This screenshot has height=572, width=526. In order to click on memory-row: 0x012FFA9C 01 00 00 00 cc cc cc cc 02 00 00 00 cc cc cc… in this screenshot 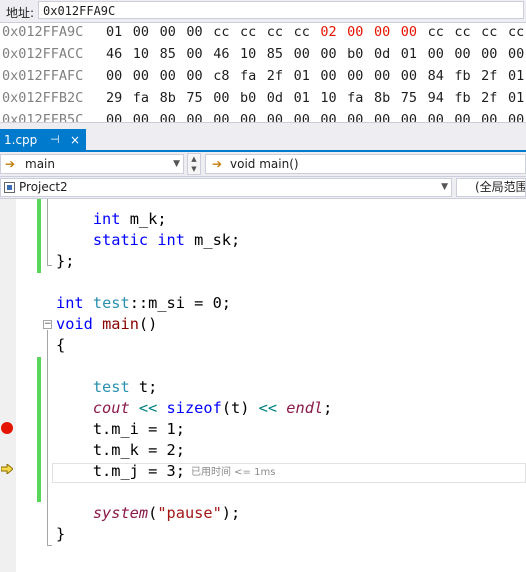, I will do `click(264, 32)`.